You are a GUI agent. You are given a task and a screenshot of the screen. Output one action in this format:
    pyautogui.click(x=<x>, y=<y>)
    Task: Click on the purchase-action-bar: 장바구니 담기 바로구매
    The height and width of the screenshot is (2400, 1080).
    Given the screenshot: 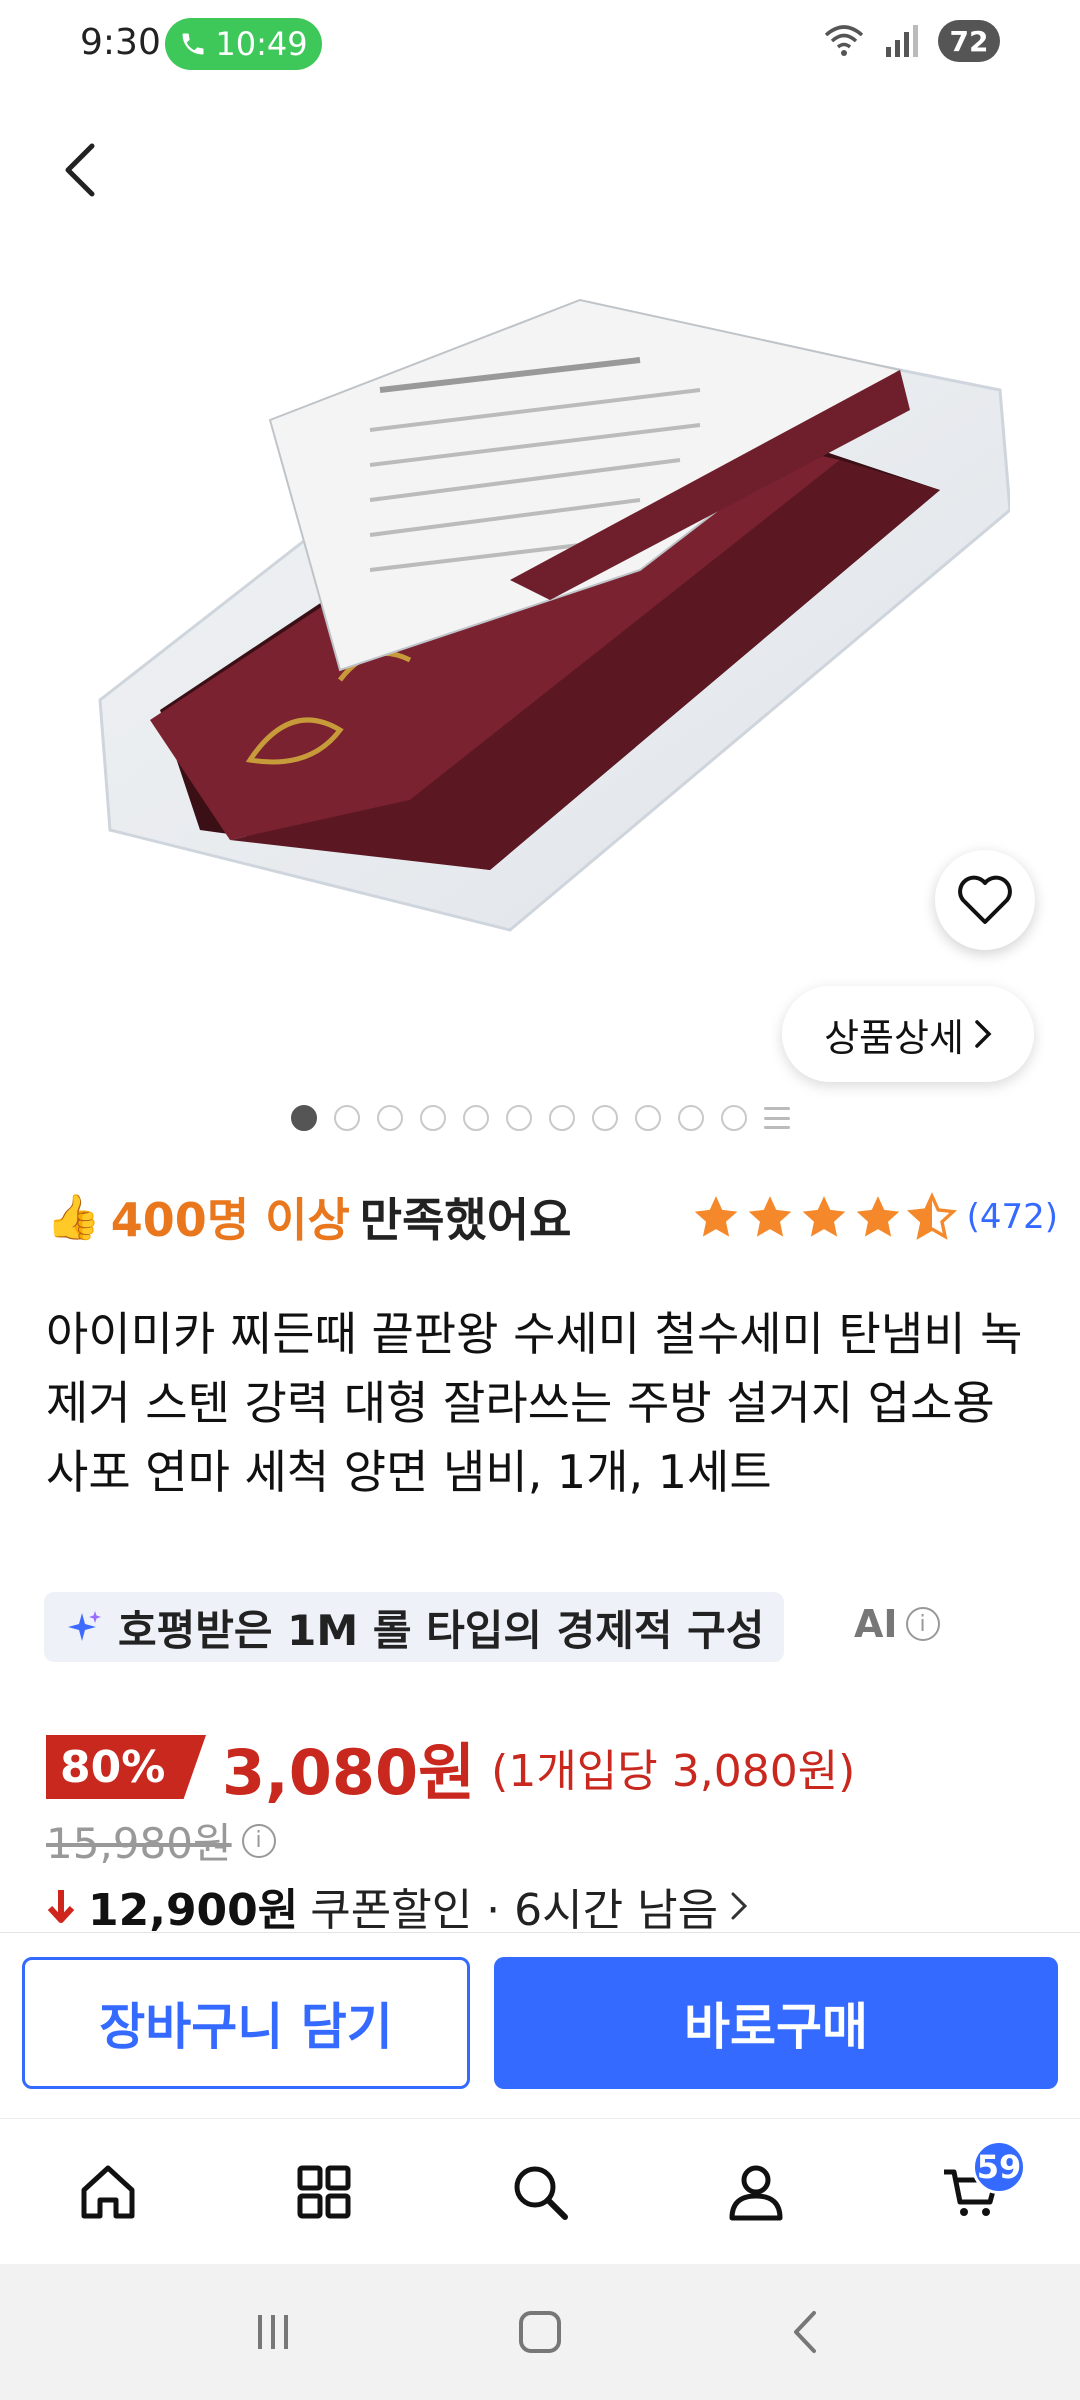 What is the action you would take?
    pyautogui.click(x=540, y=2025)
    